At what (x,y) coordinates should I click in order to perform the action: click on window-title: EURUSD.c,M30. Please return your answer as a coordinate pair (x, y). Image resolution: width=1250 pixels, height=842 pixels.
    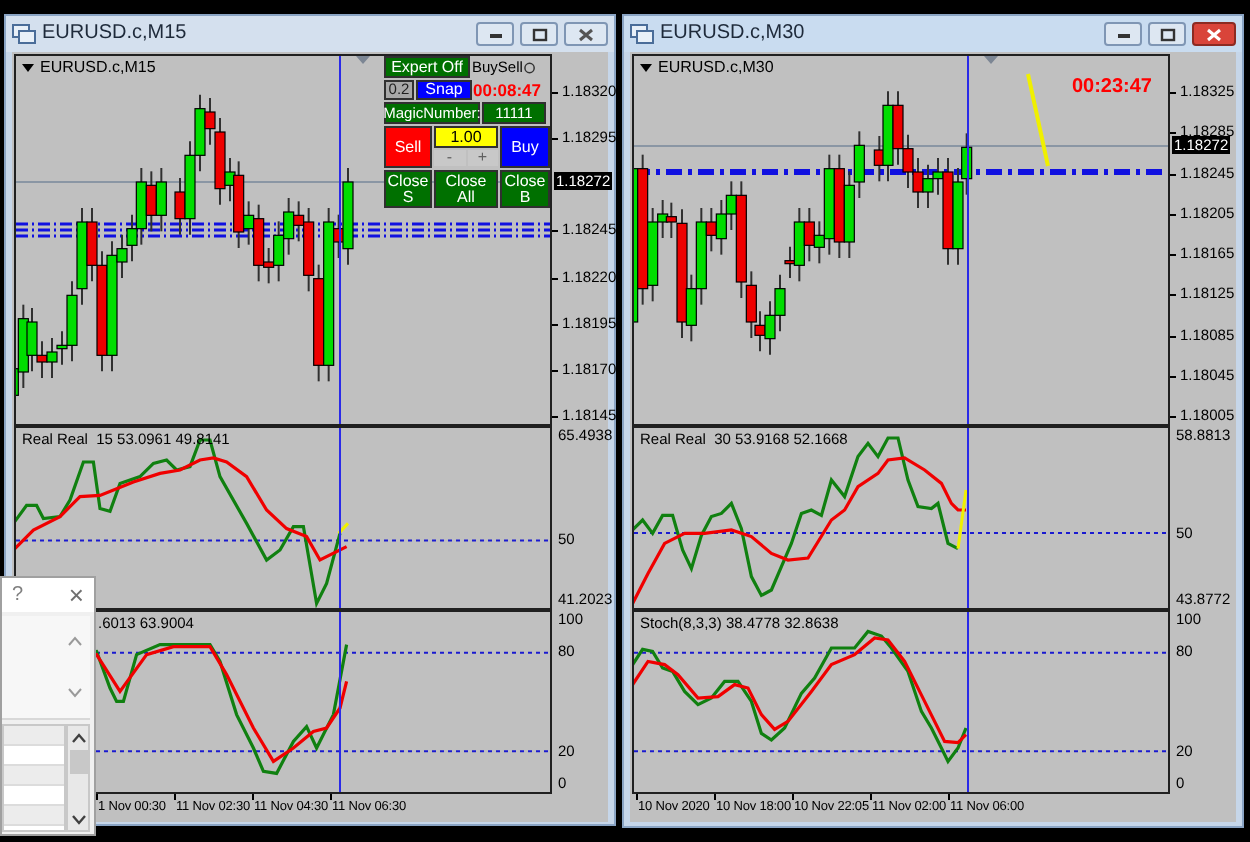
    Looking at the image, I should click on (732, 34).